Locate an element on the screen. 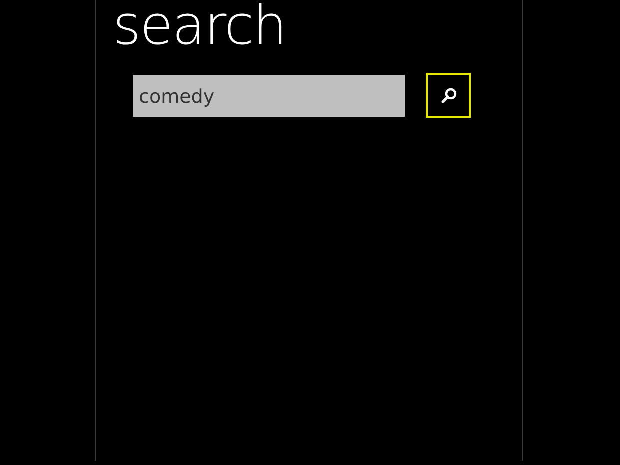  search-button is located at coordinates (448, 95).